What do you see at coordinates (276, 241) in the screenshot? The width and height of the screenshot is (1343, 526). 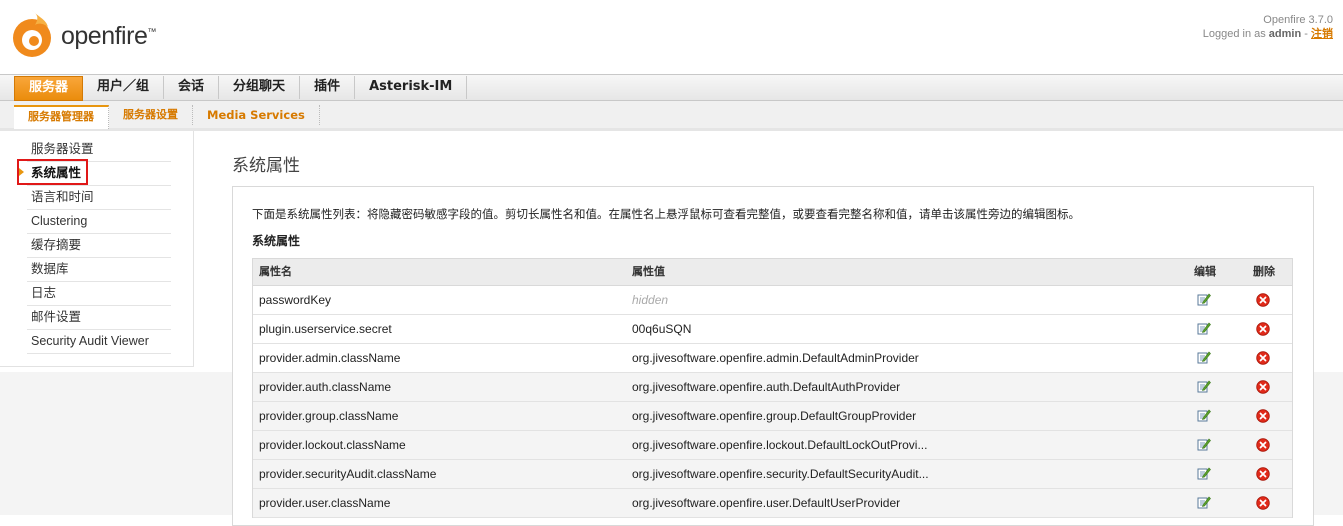 I see `section-title: 系统属性` at bounding box center [276, 241].